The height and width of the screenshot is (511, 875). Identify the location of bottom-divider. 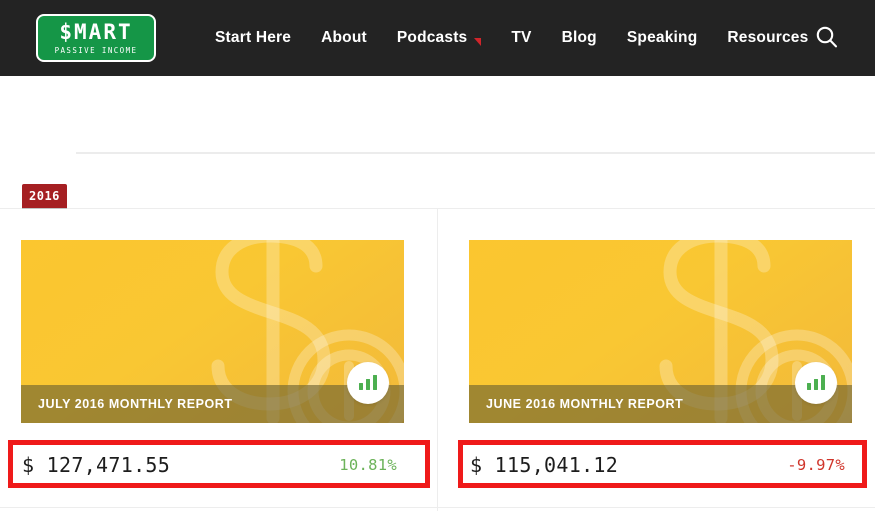
(437, 507).